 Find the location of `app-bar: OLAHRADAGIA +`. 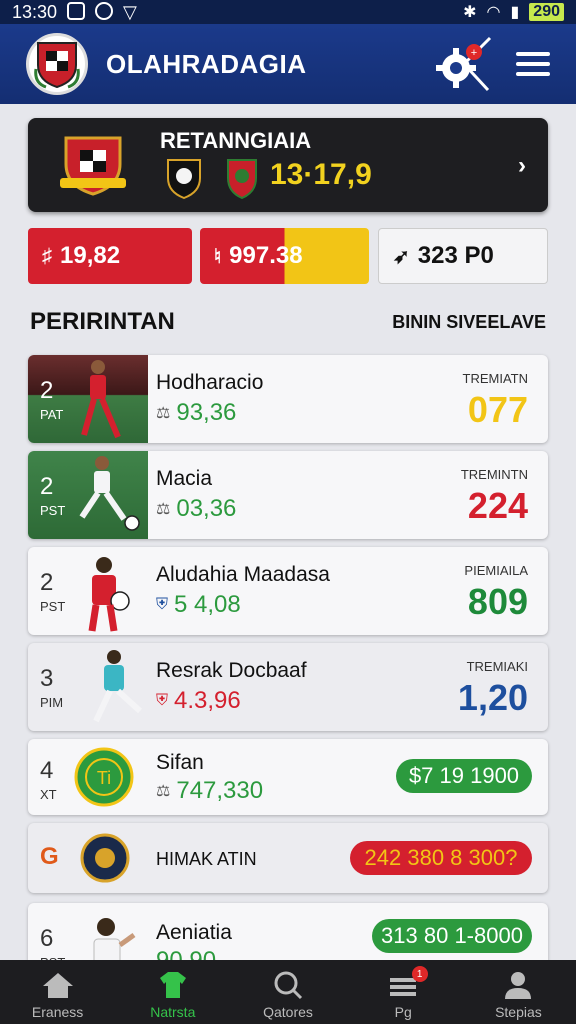

app-bar: OLAHRADAGIA + is located at coordinates (288, 64).